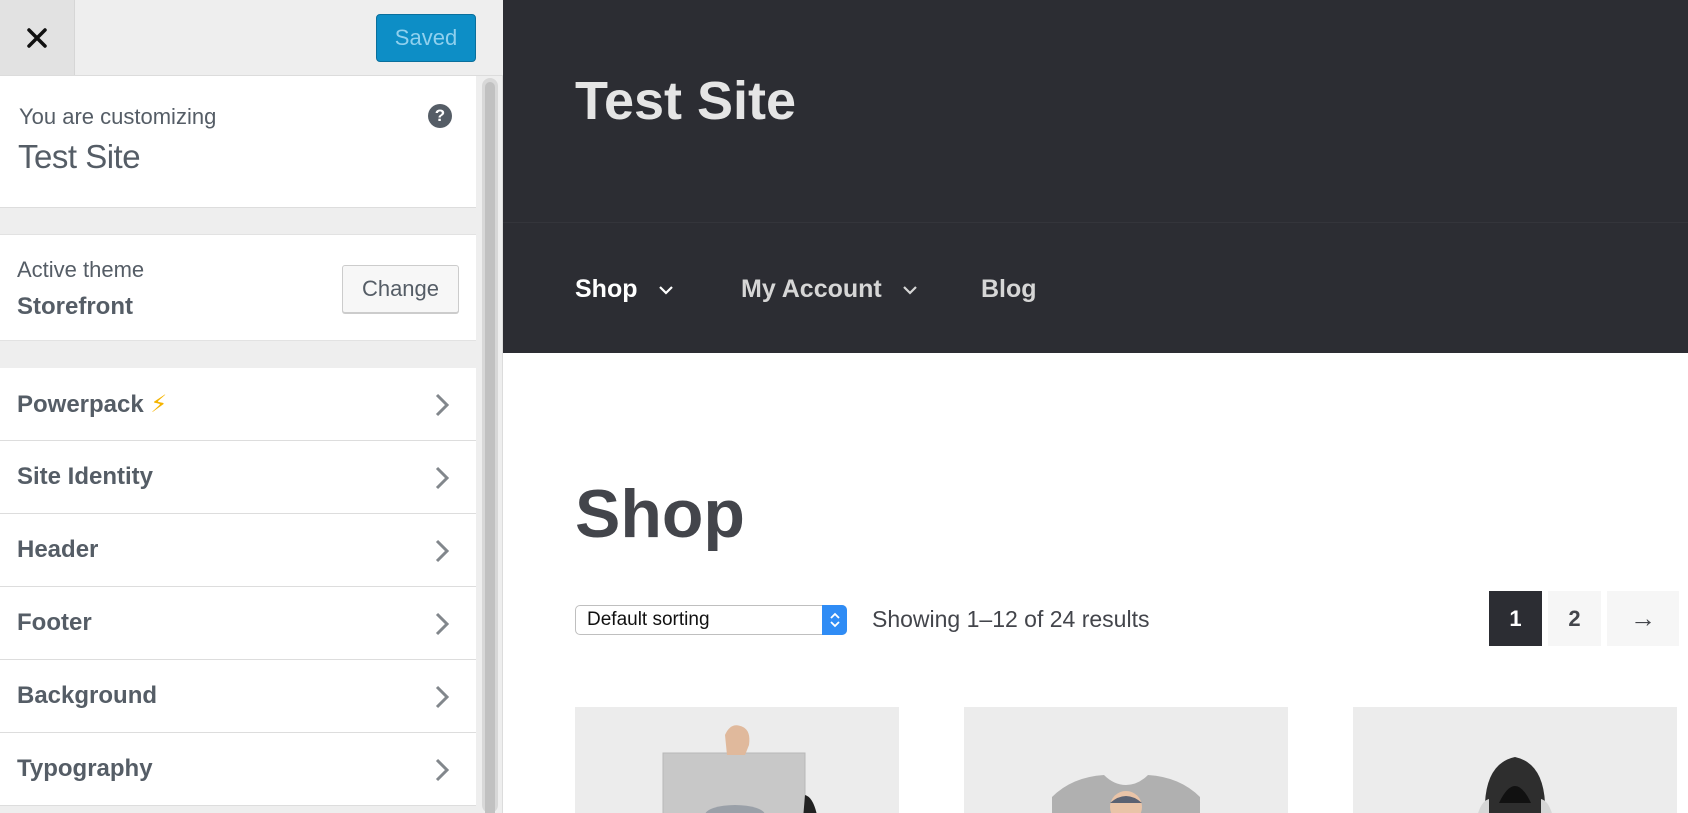  What do you see at coordinates (711, 620) in the screenshot?
I see `sorting-select: Default sorting` at bounding box center [711, 620].